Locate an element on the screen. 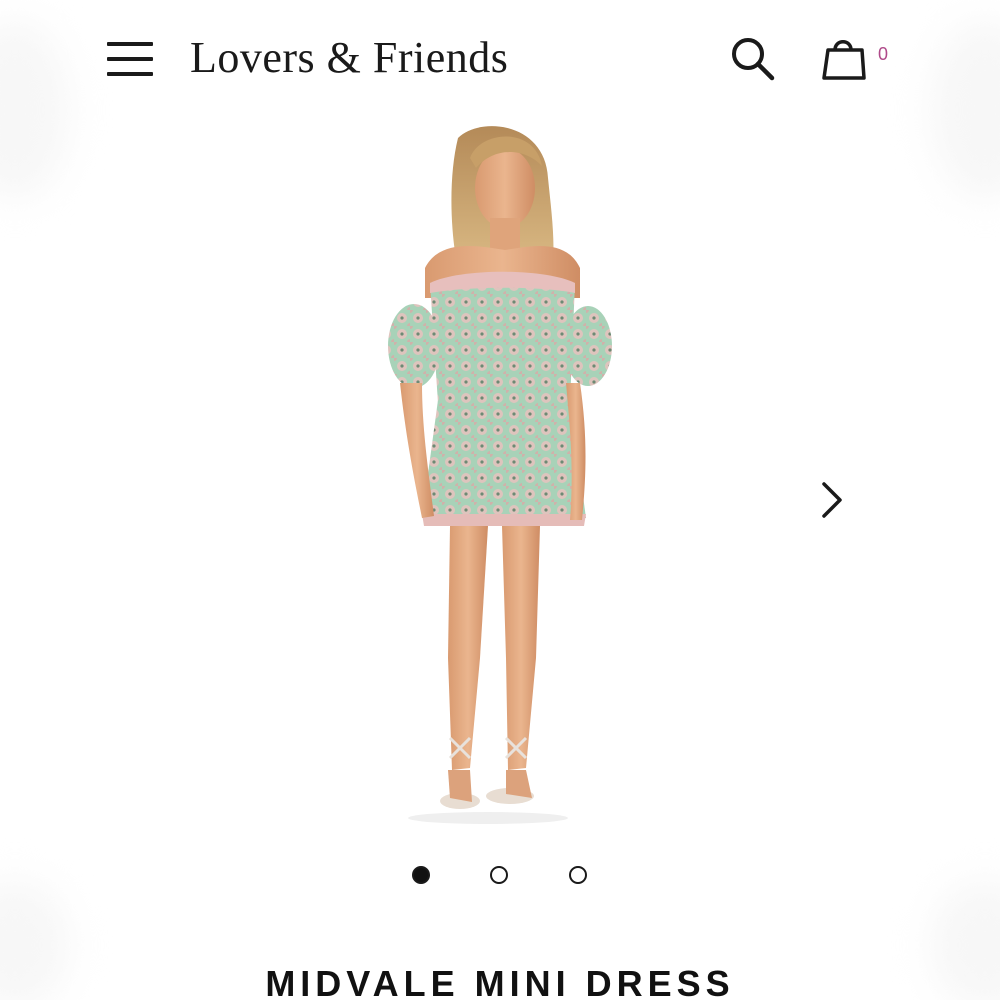  brand-logo: Lovers & Friends is located at coordinates (349, 58).